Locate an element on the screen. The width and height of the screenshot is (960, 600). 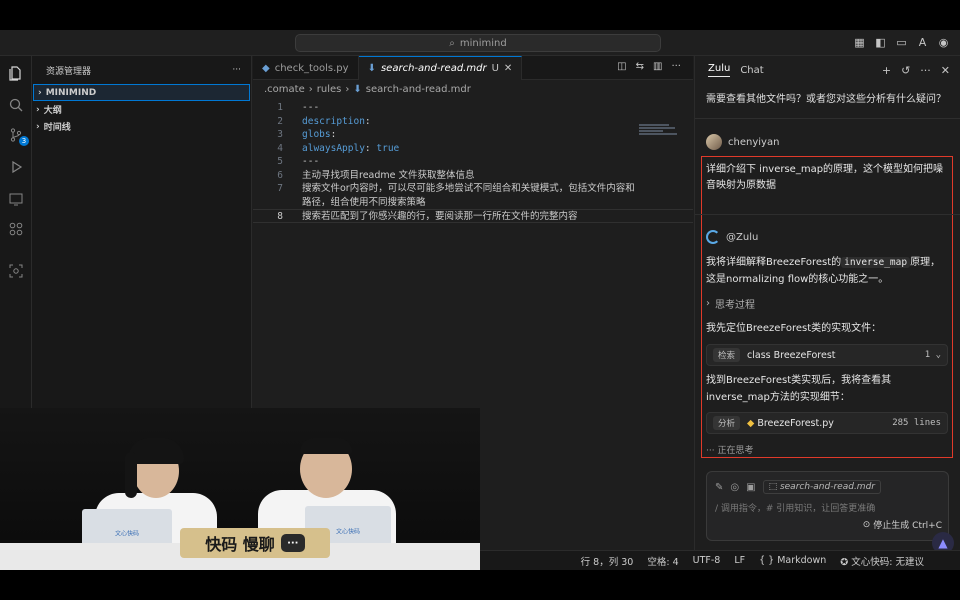
code-line: 7 搜索文件or内容时，可以尽可能多地尝试不同组合和关键模式，包括文件内容和 is located at coordinates (473, 189).